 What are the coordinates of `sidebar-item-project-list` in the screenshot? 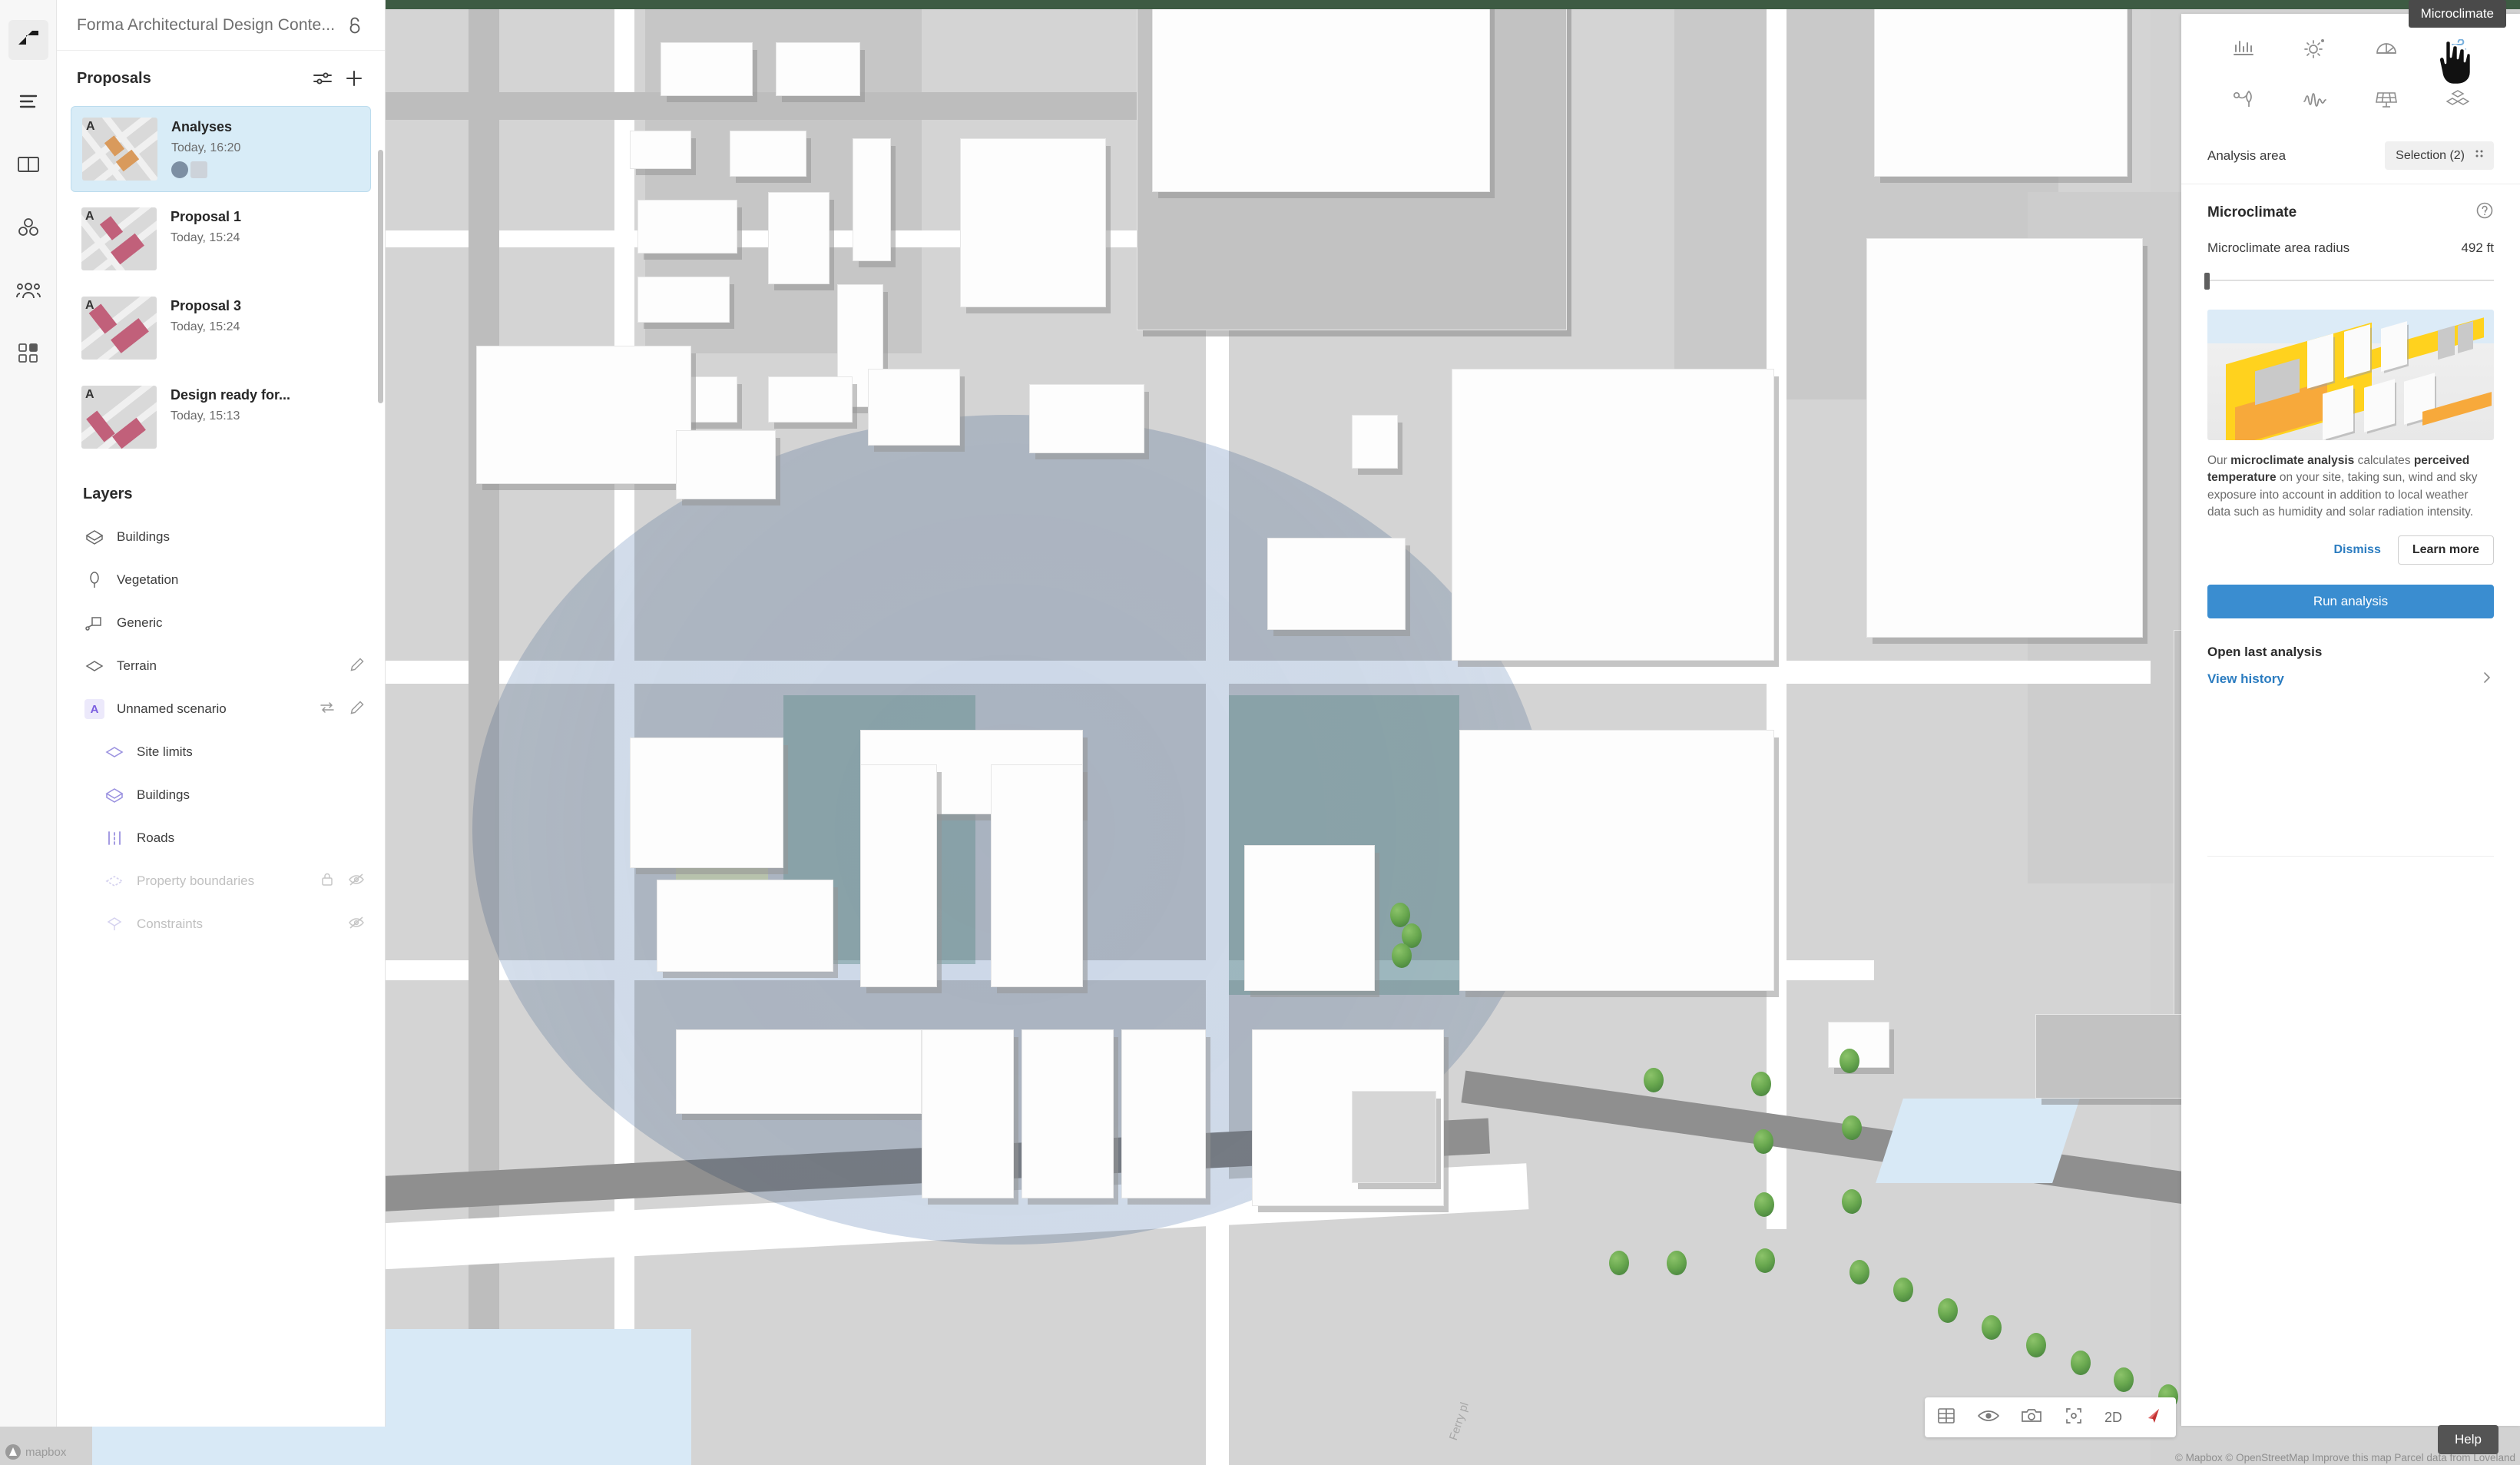 It's located at (28, 103).